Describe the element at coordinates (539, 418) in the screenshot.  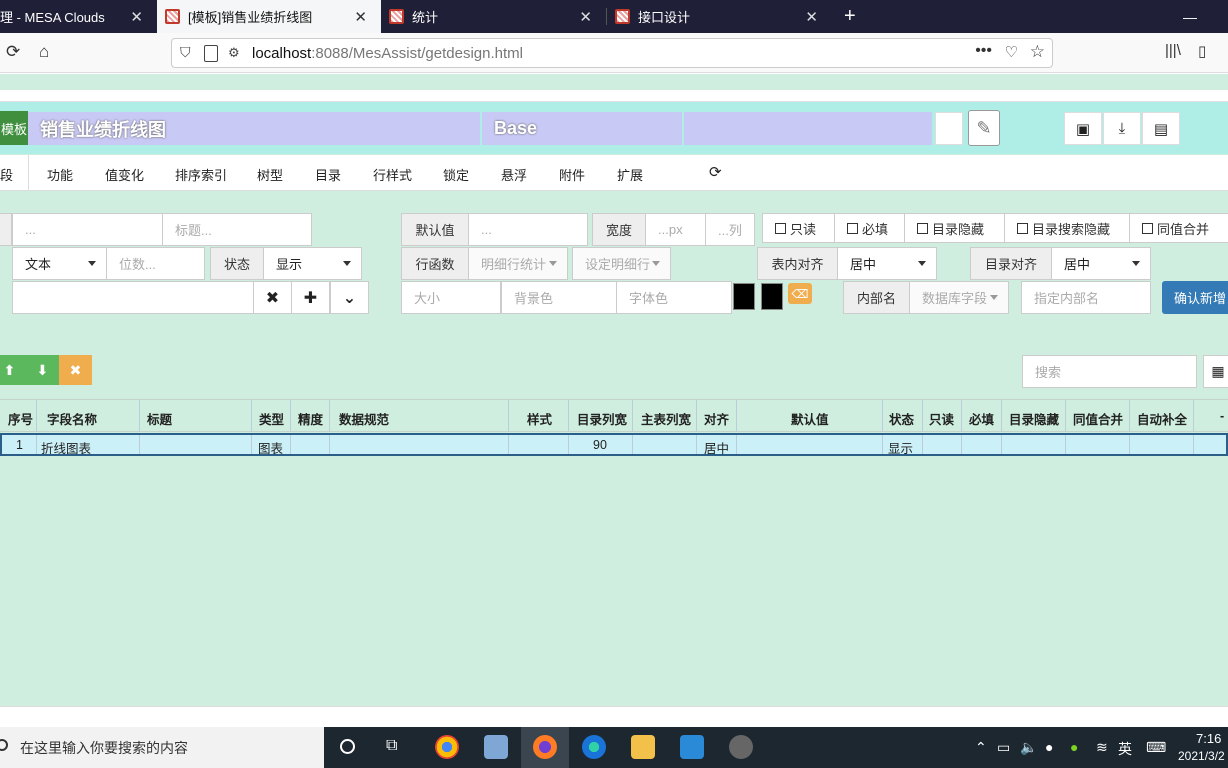
I see `col-style: 样式` at that location.